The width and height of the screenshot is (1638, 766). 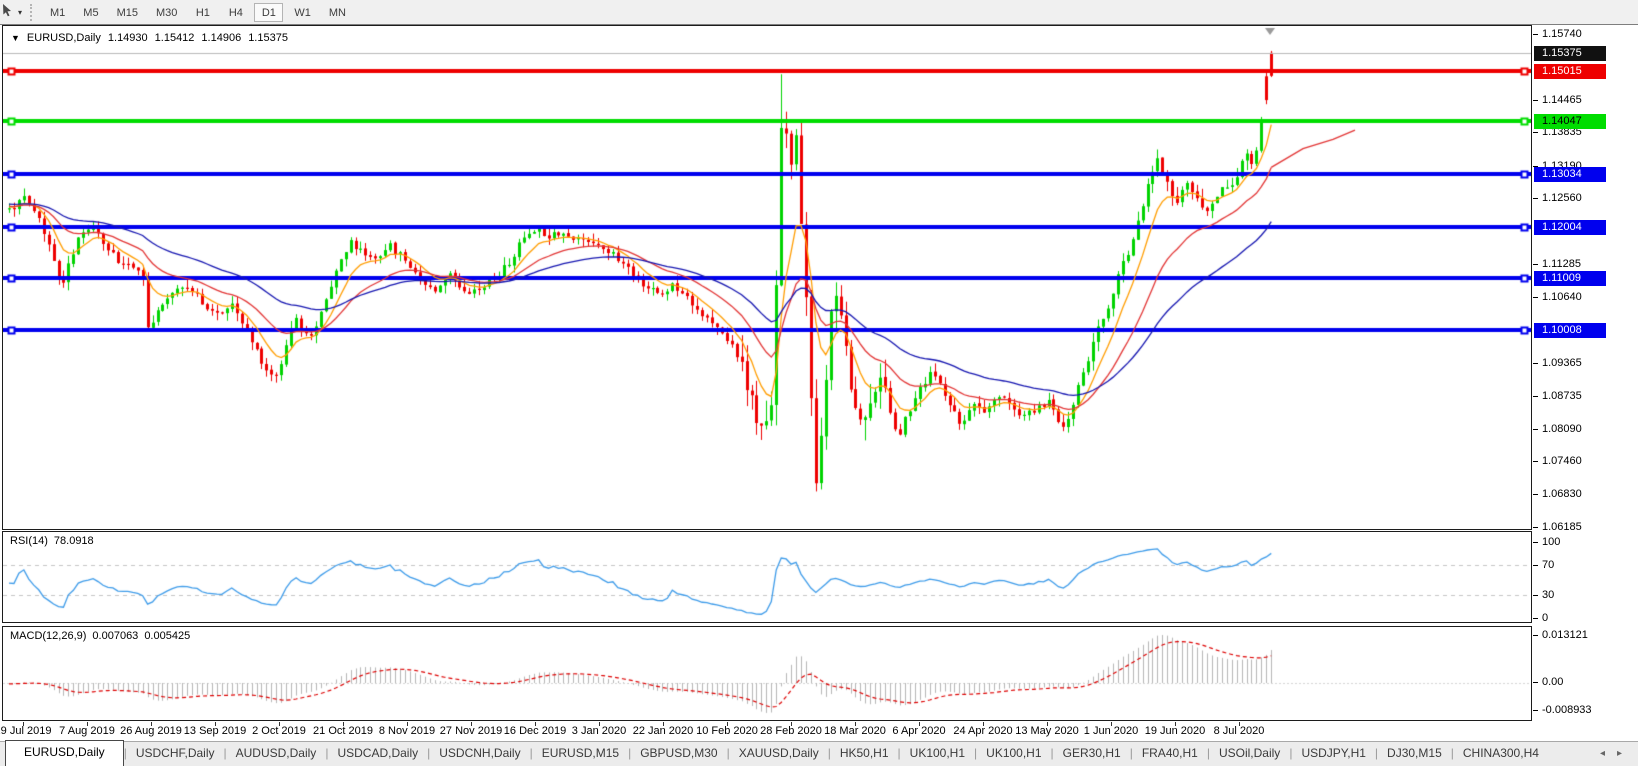 What do you see at coordinates (791, 731) in the screenshot?
I see `date-axis-label: 28 Feb 2020` at bounding box center [791, 731].